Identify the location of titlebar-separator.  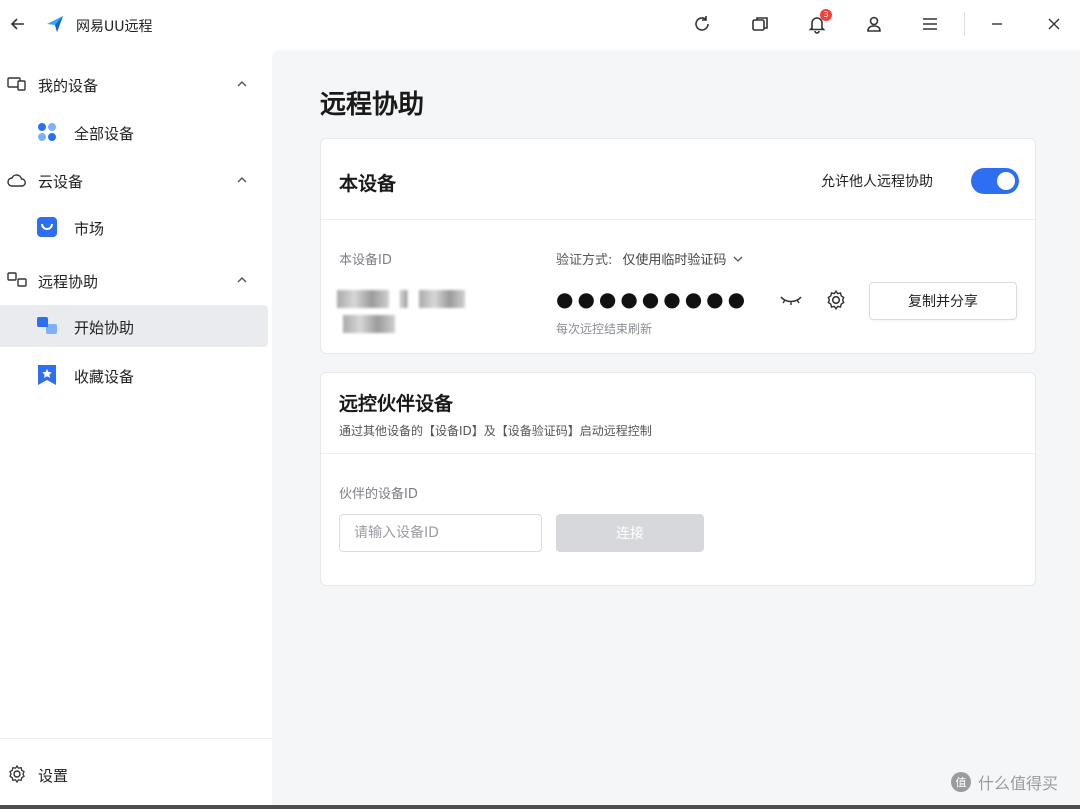
(964, 24).